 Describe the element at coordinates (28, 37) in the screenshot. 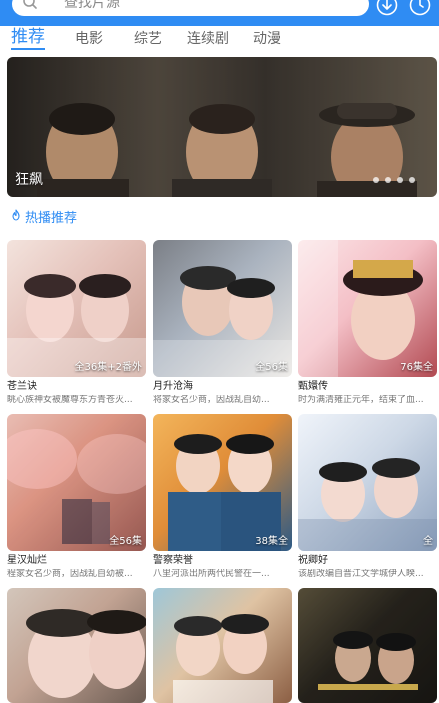

I see `tab-recommend: 推荐` at that location.